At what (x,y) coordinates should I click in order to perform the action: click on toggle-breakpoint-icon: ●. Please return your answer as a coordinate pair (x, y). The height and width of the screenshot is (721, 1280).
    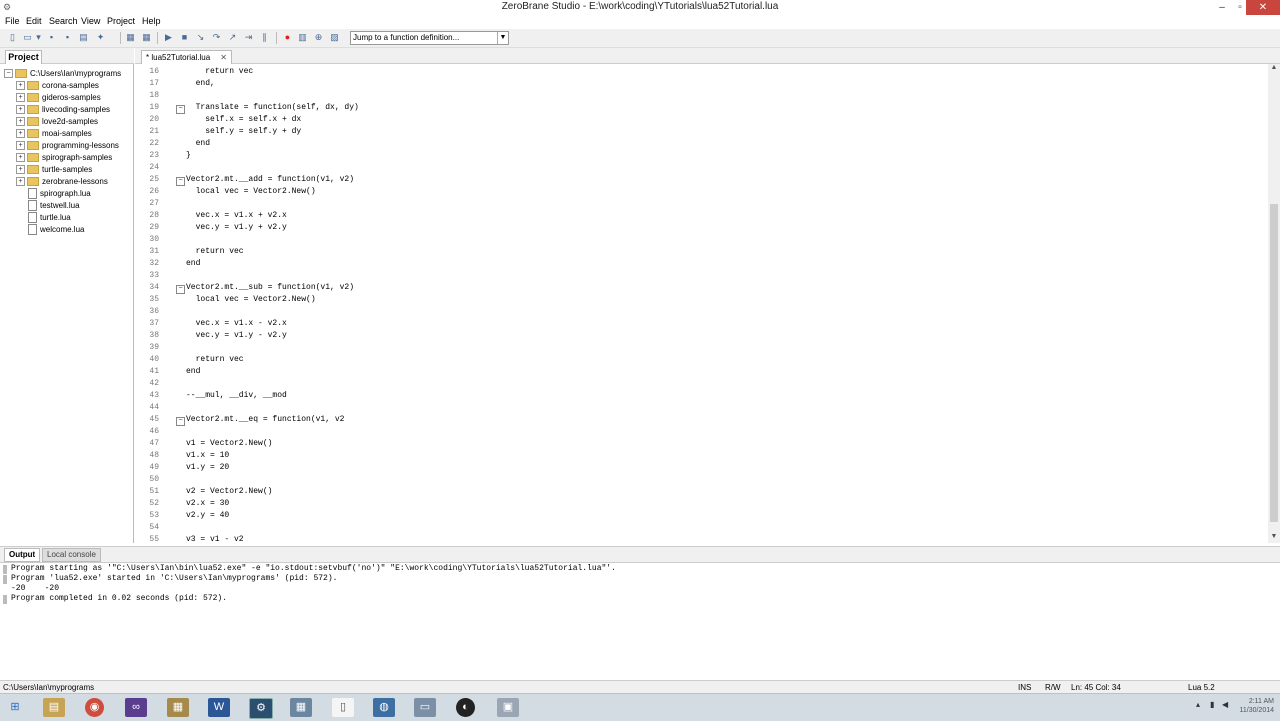
    Looking at the image, I should click on (287, 37).